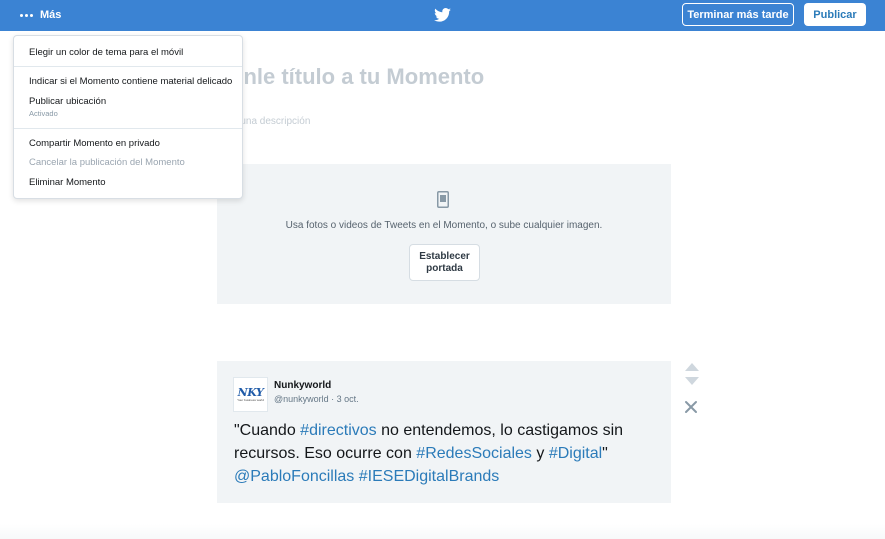 The height and width of the screenshot is (539, 885). Describe the element at coordinates (106, 52) in the screenshot. I see `menu-item-theme-color: Elegir un color de tema para el móvil` at that location.